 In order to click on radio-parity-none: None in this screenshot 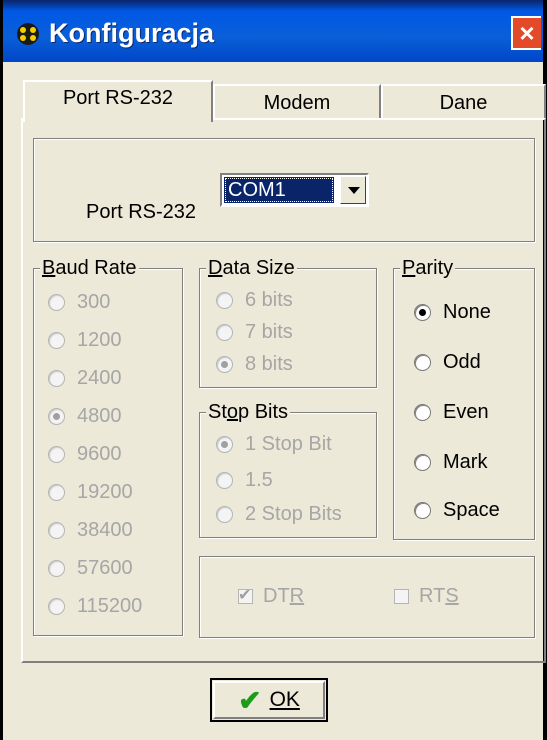, I will do `click(452, 312)`.